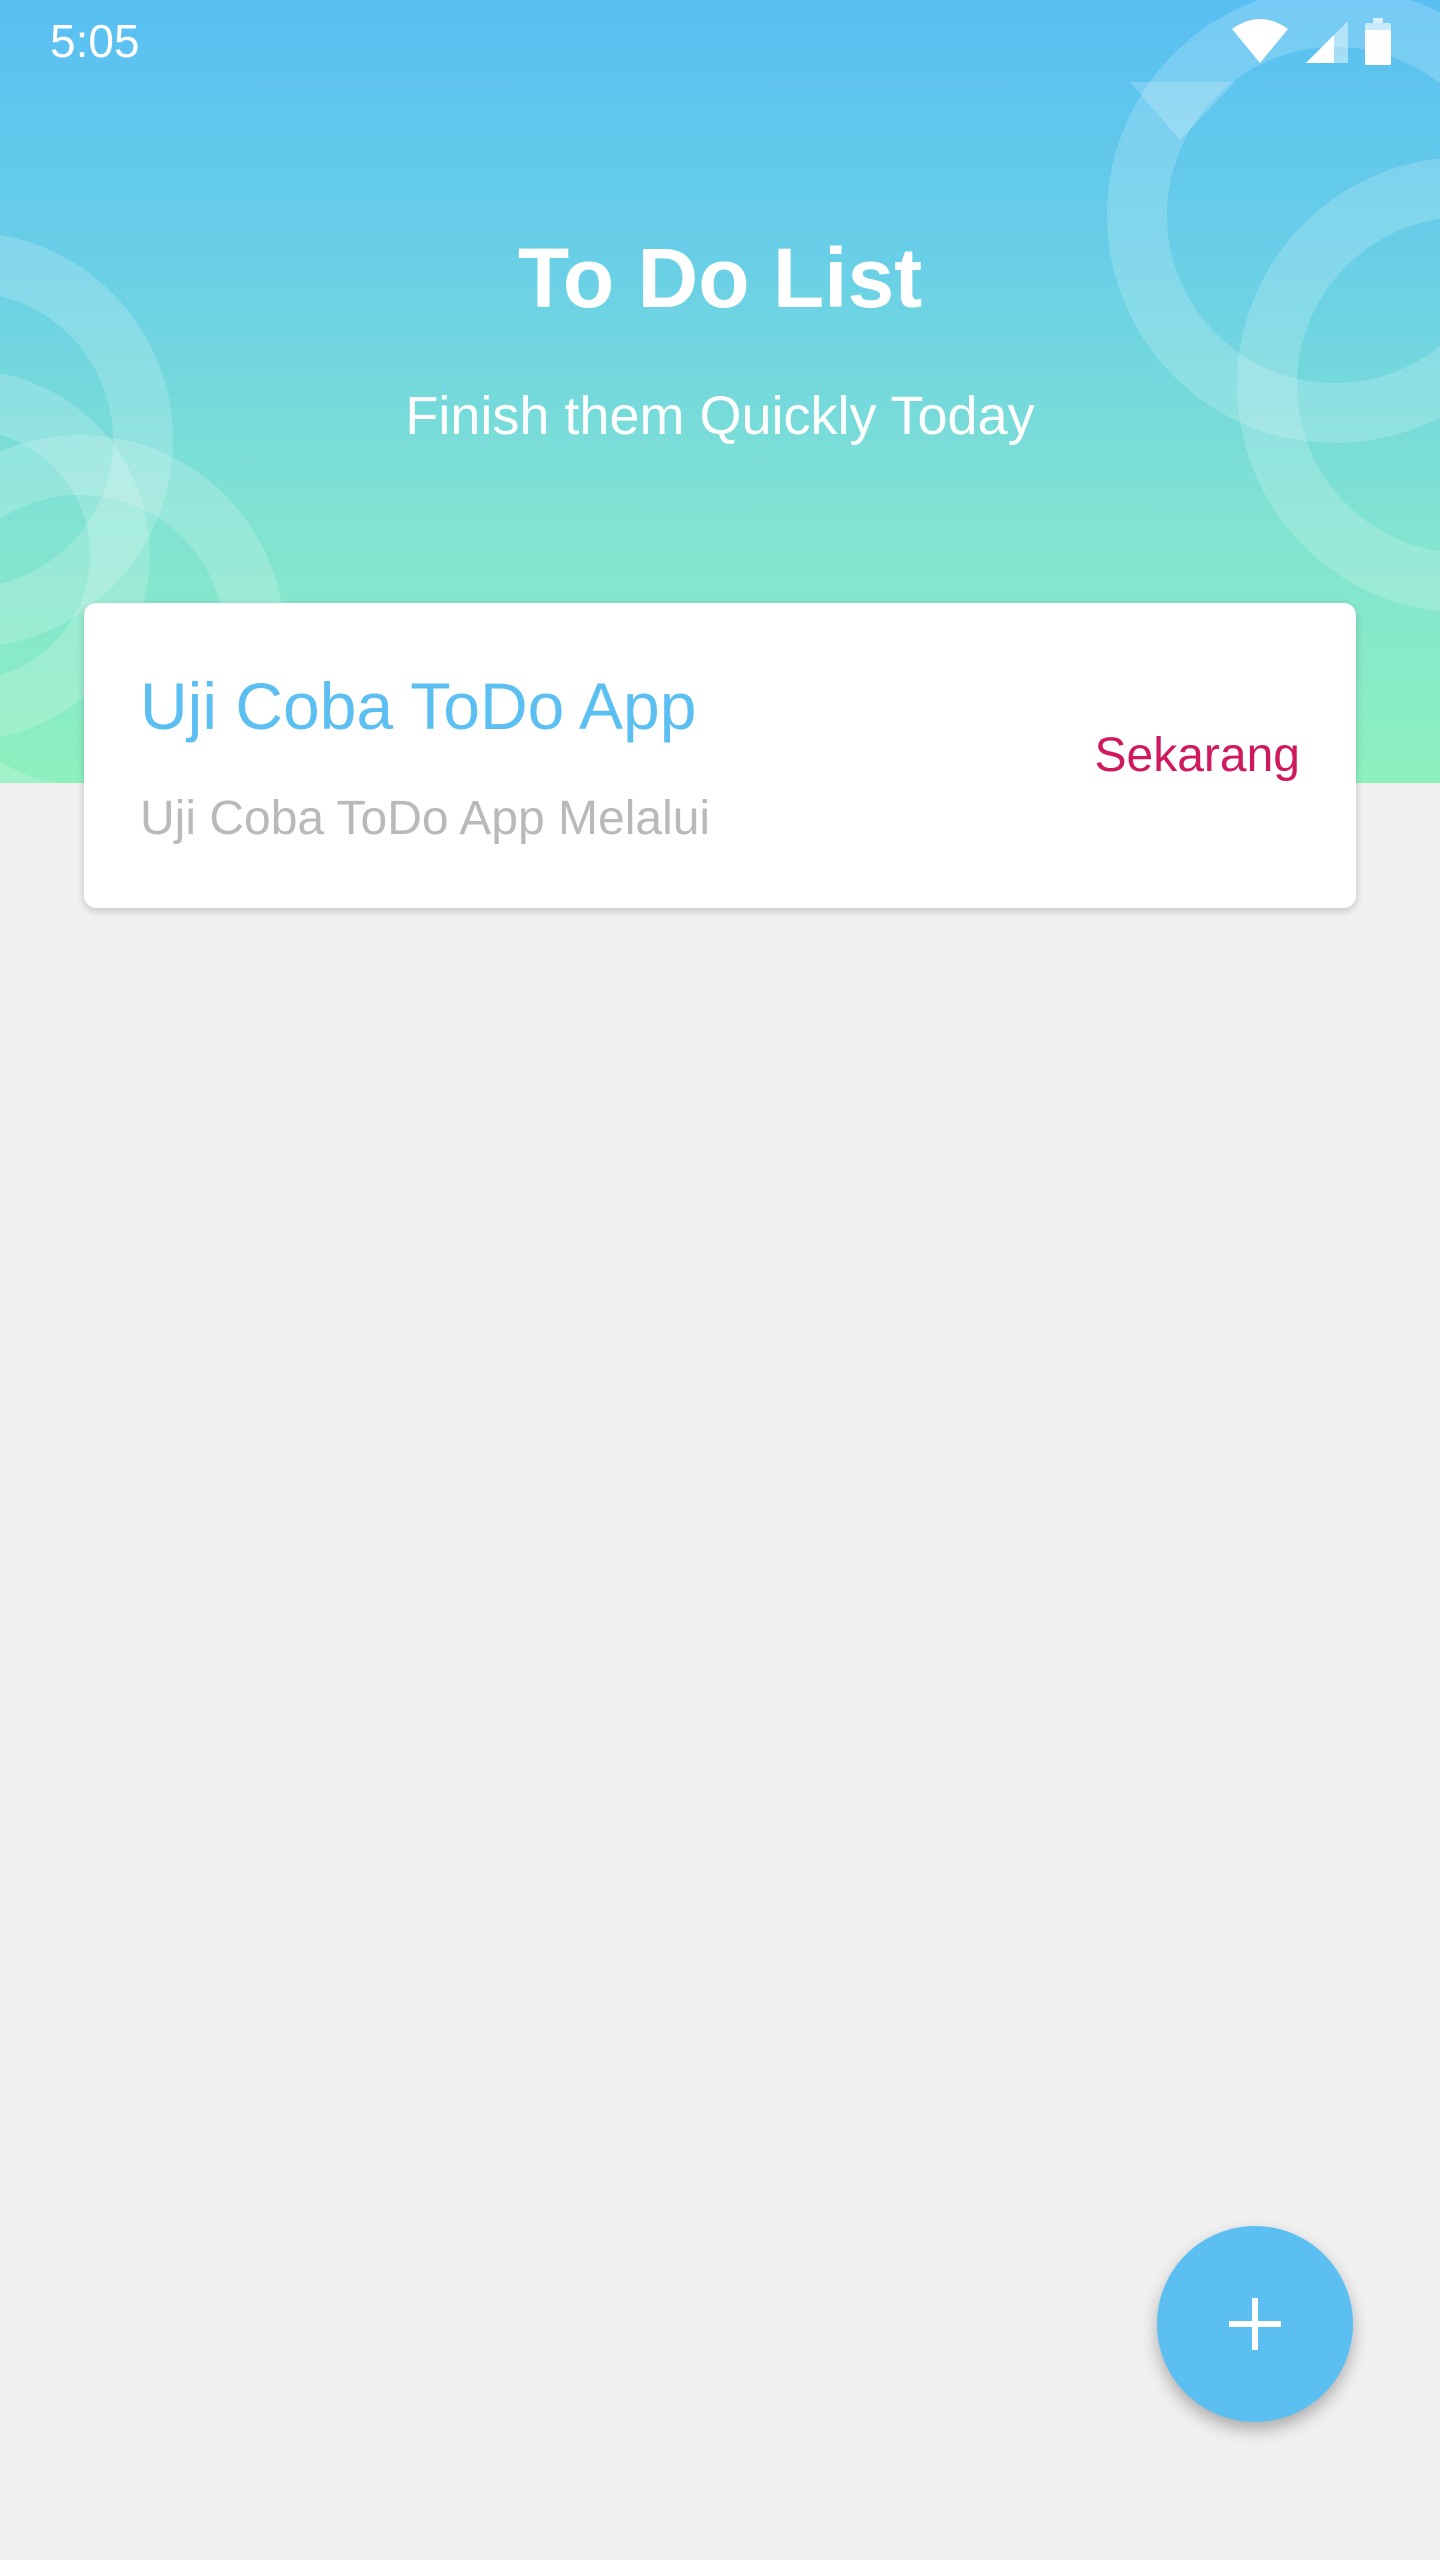 The image size is (1440, 2560). I want to click on add-todo-button, so click(1255, 2324).